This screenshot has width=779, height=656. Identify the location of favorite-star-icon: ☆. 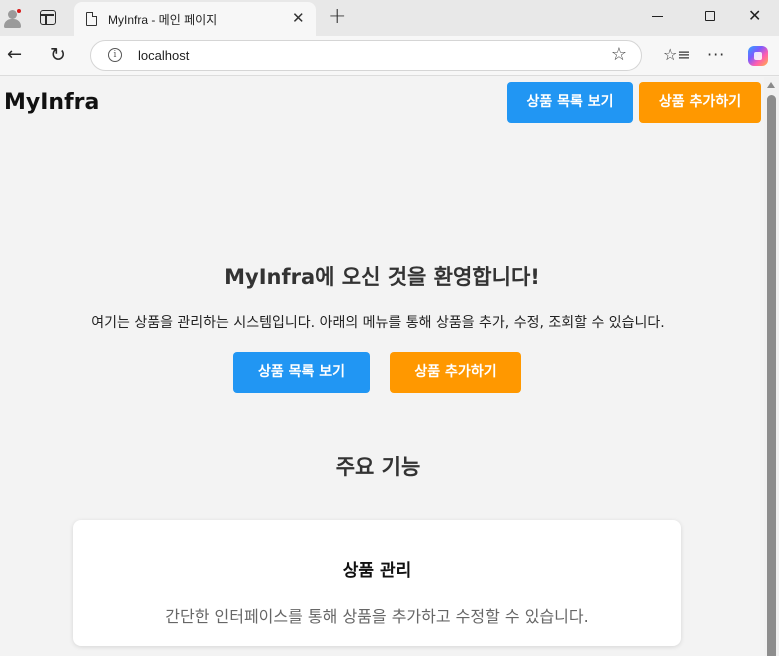
(619, 54).